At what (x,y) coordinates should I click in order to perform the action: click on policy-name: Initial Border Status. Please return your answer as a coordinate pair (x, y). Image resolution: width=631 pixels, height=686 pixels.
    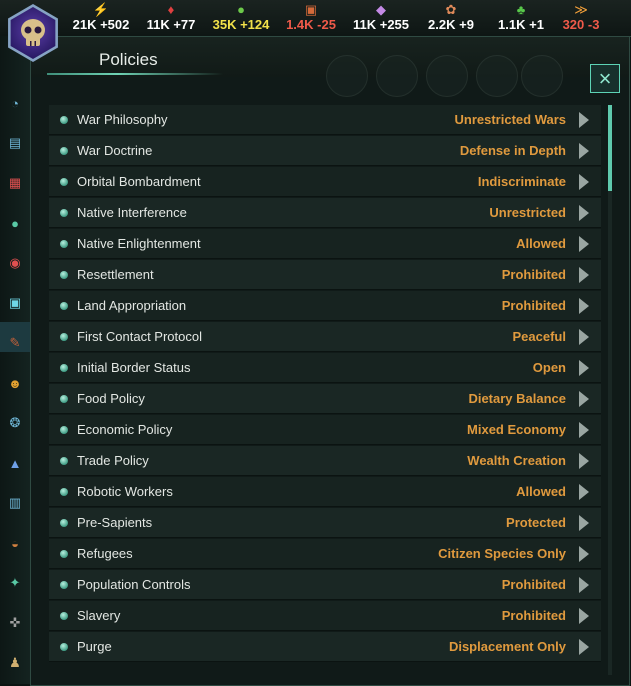
    Looking at the image, I should click on (134, 367).